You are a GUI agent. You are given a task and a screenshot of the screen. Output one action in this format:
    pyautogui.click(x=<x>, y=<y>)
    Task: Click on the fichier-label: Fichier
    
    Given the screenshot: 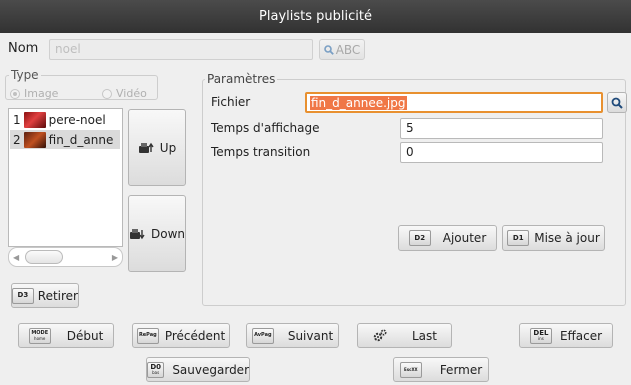 What is the action you would take?
    pyautogui.click(x=231, y=102)
    